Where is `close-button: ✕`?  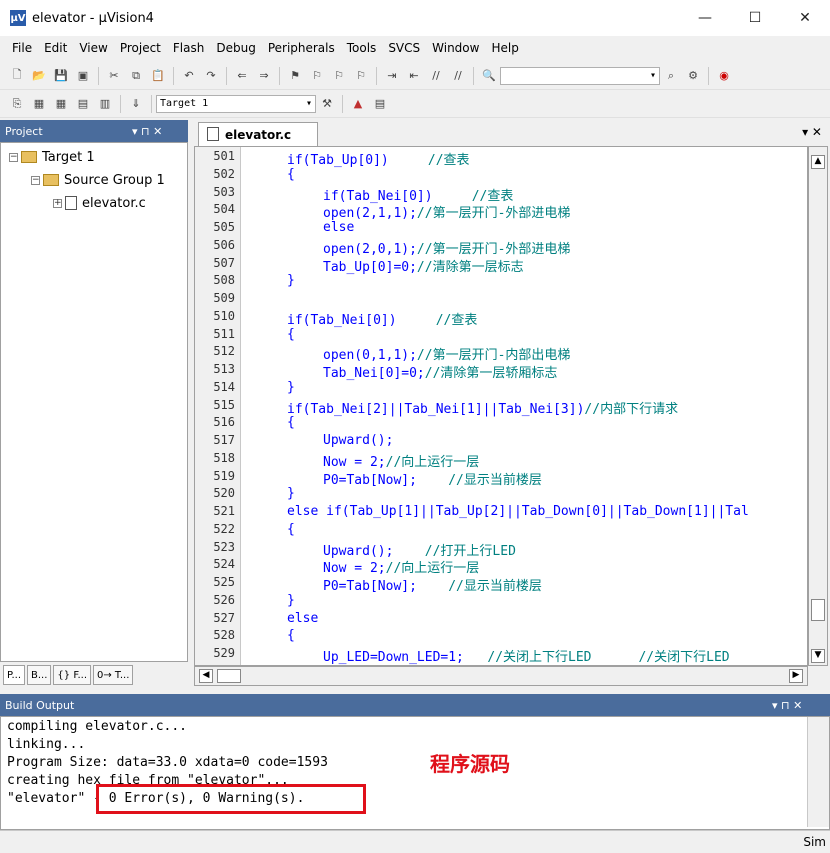
close-button: ✕ is located at coordinates (805, 18).